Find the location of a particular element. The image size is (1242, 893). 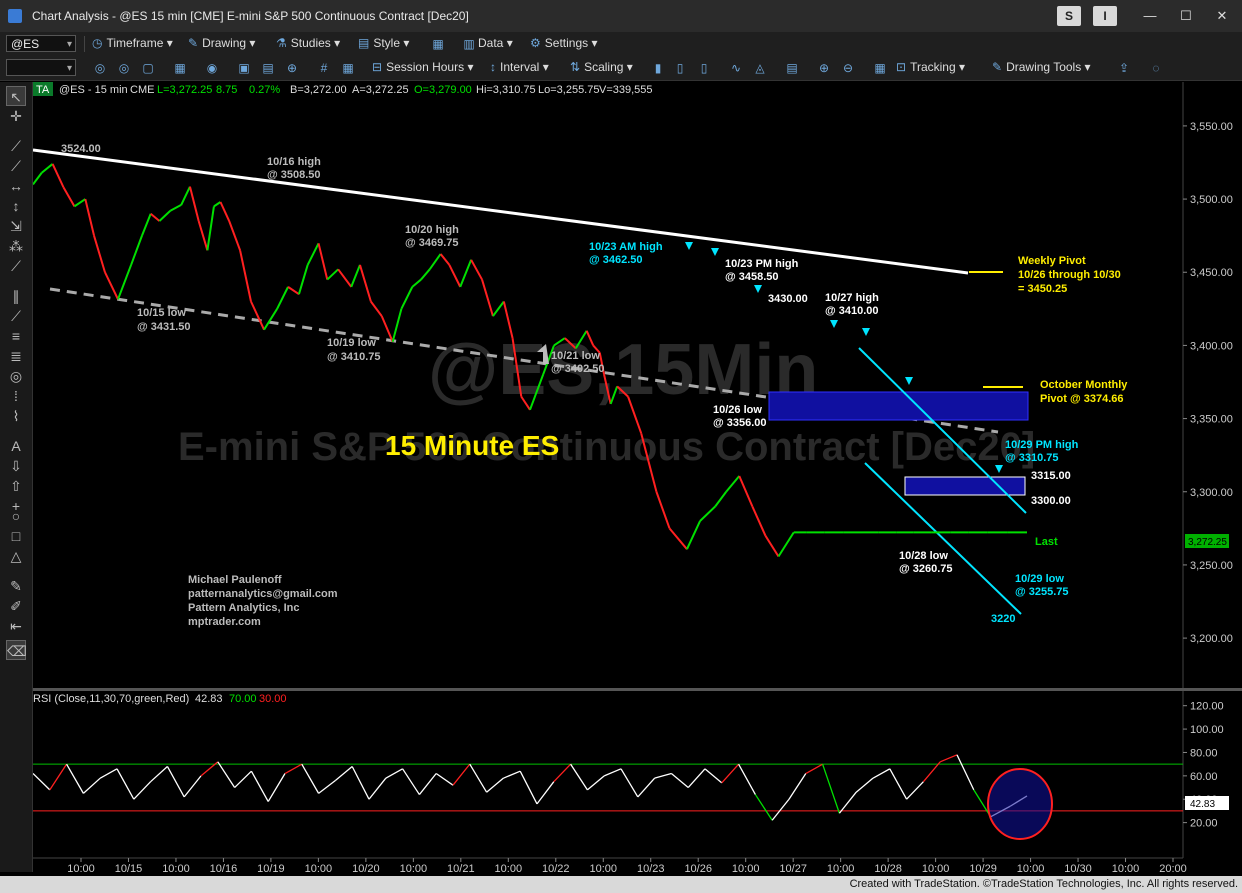

settings-menu: ⚙ Settings ▾ is located at coordinates (563, 43).